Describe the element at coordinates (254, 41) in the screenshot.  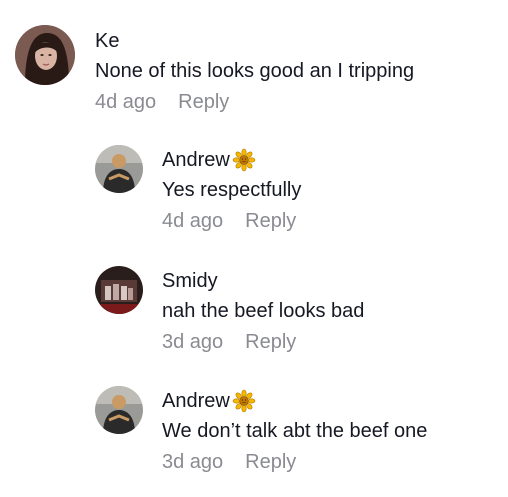
I see `comment-username: Ke` at that location.